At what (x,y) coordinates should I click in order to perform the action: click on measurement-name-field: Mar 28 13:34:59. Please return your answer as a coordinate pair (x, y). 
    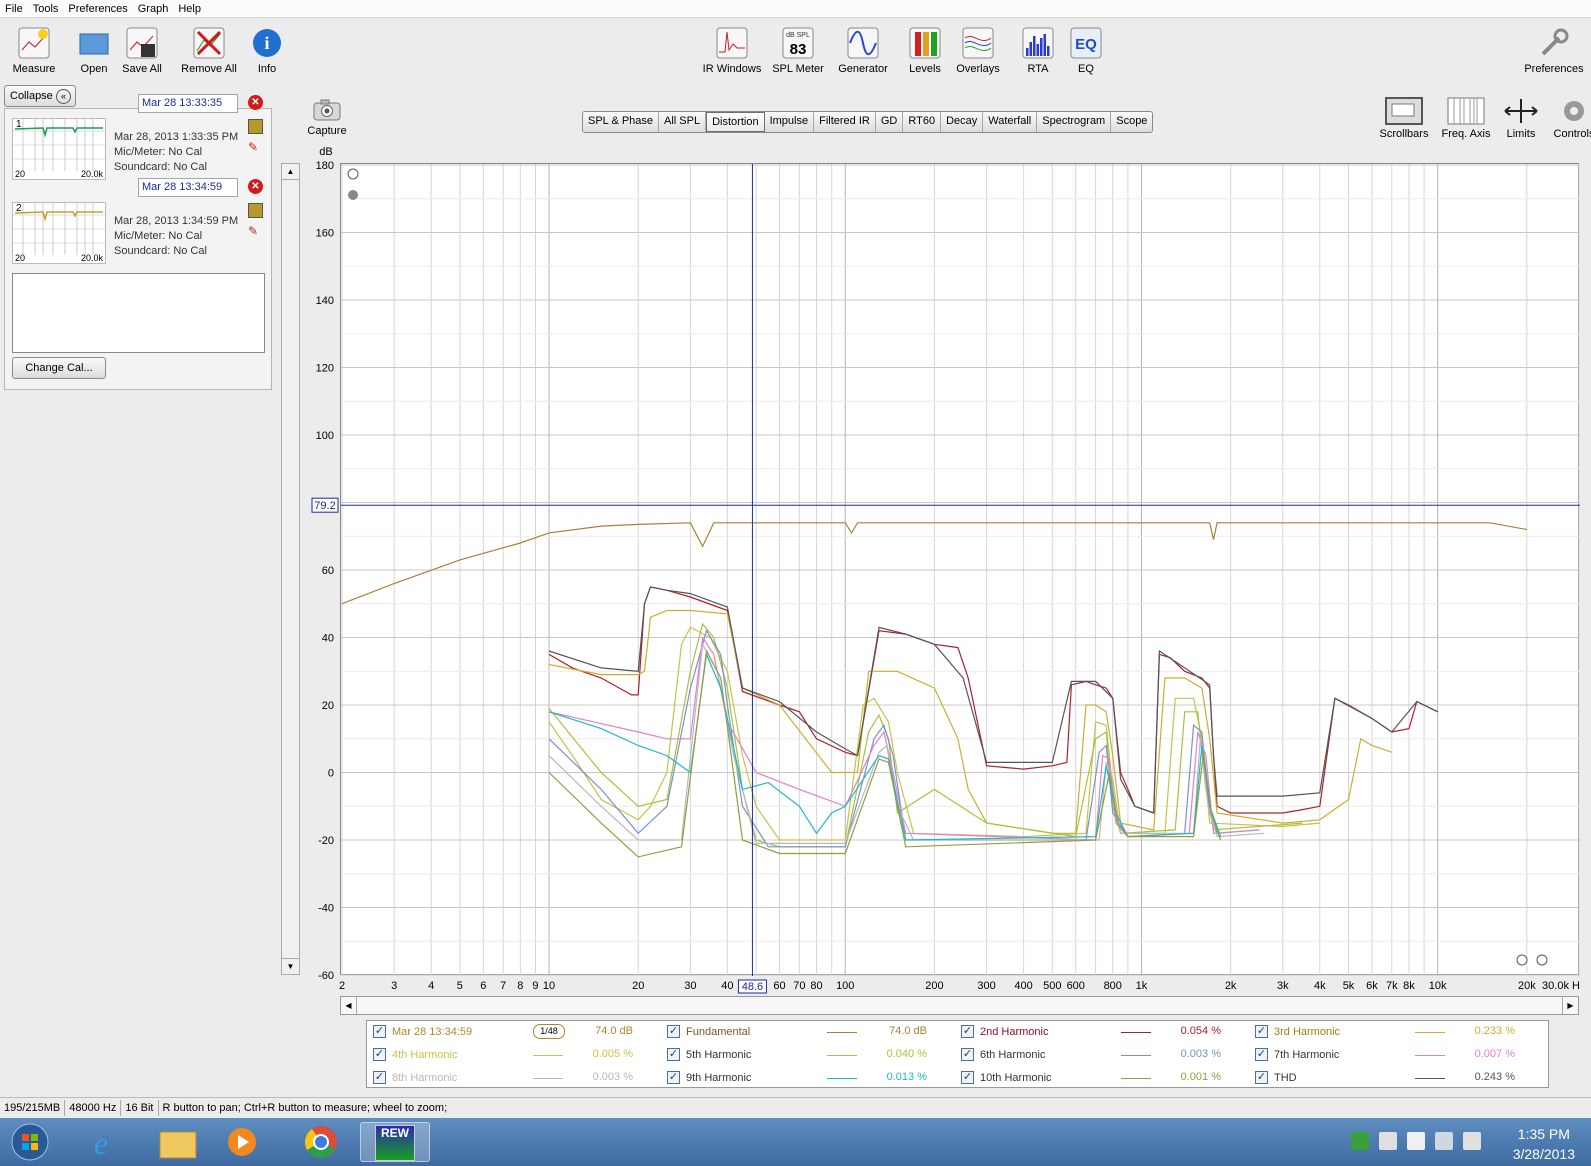
    Looking at the image, I should click on (188, 187).